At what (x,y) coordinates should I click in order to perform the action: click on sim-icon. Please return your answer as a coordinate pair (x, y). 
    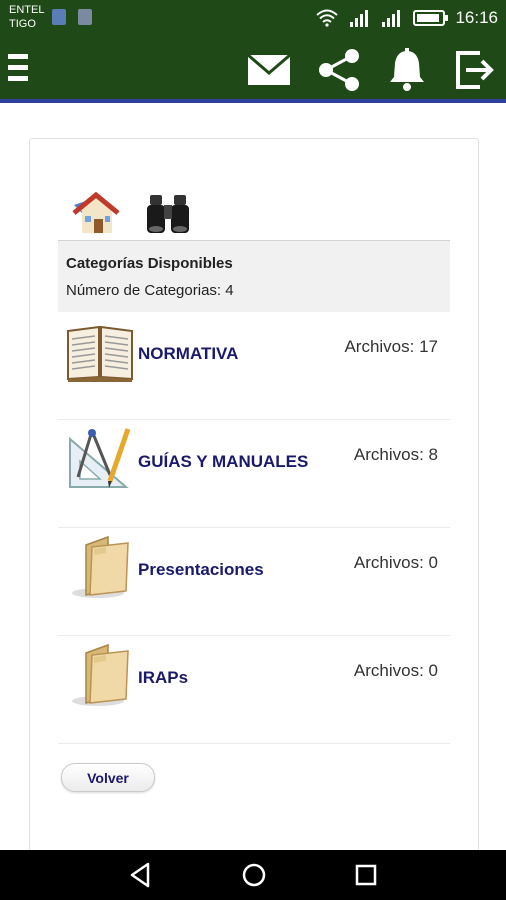
    Looking at the image, I should click on (59, 17).